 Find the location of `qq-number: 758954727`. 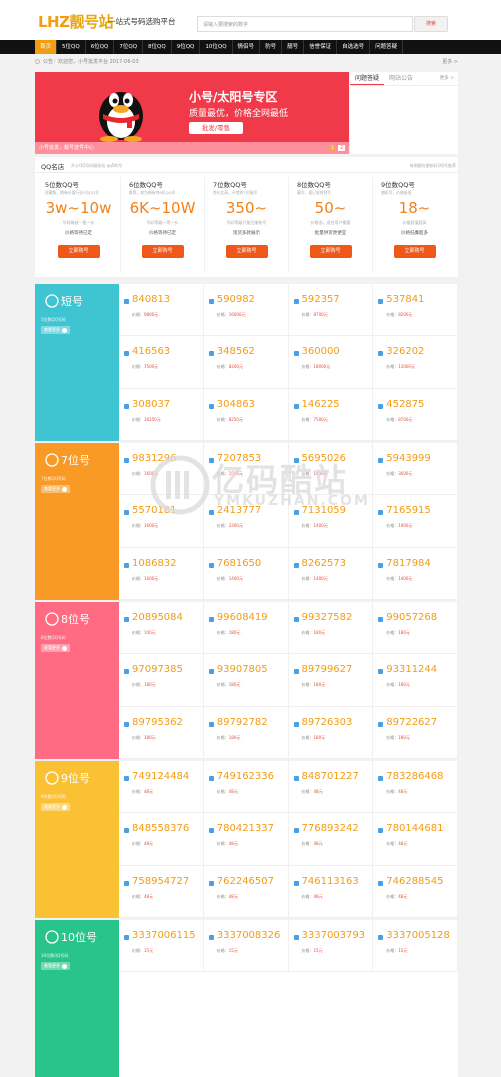

qq-number: 758954727 is located at coordinates (160, 881).